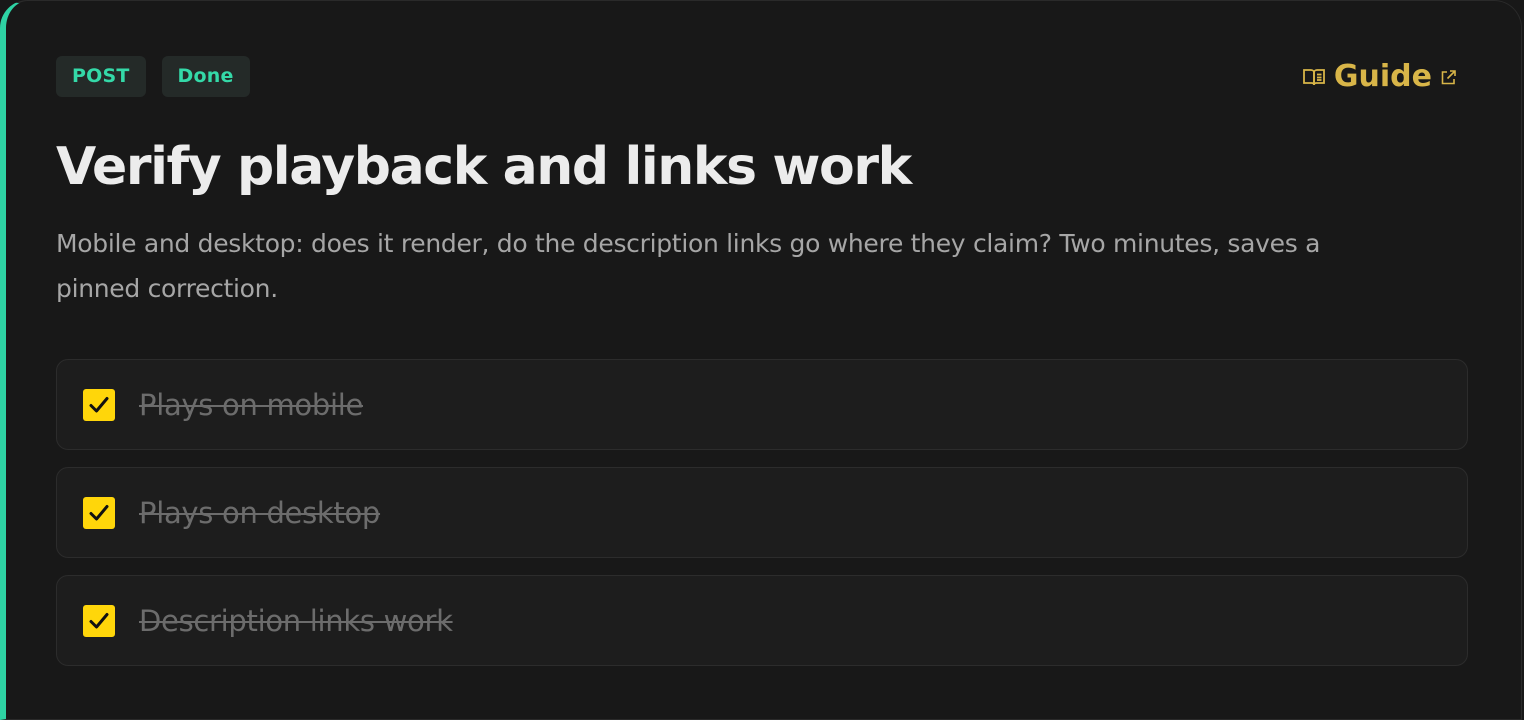 This screenshot has height=720, width=1524. Describe the element at coordinates (205, 76) in the screenshot. I see `status-badge: Done` at that location.